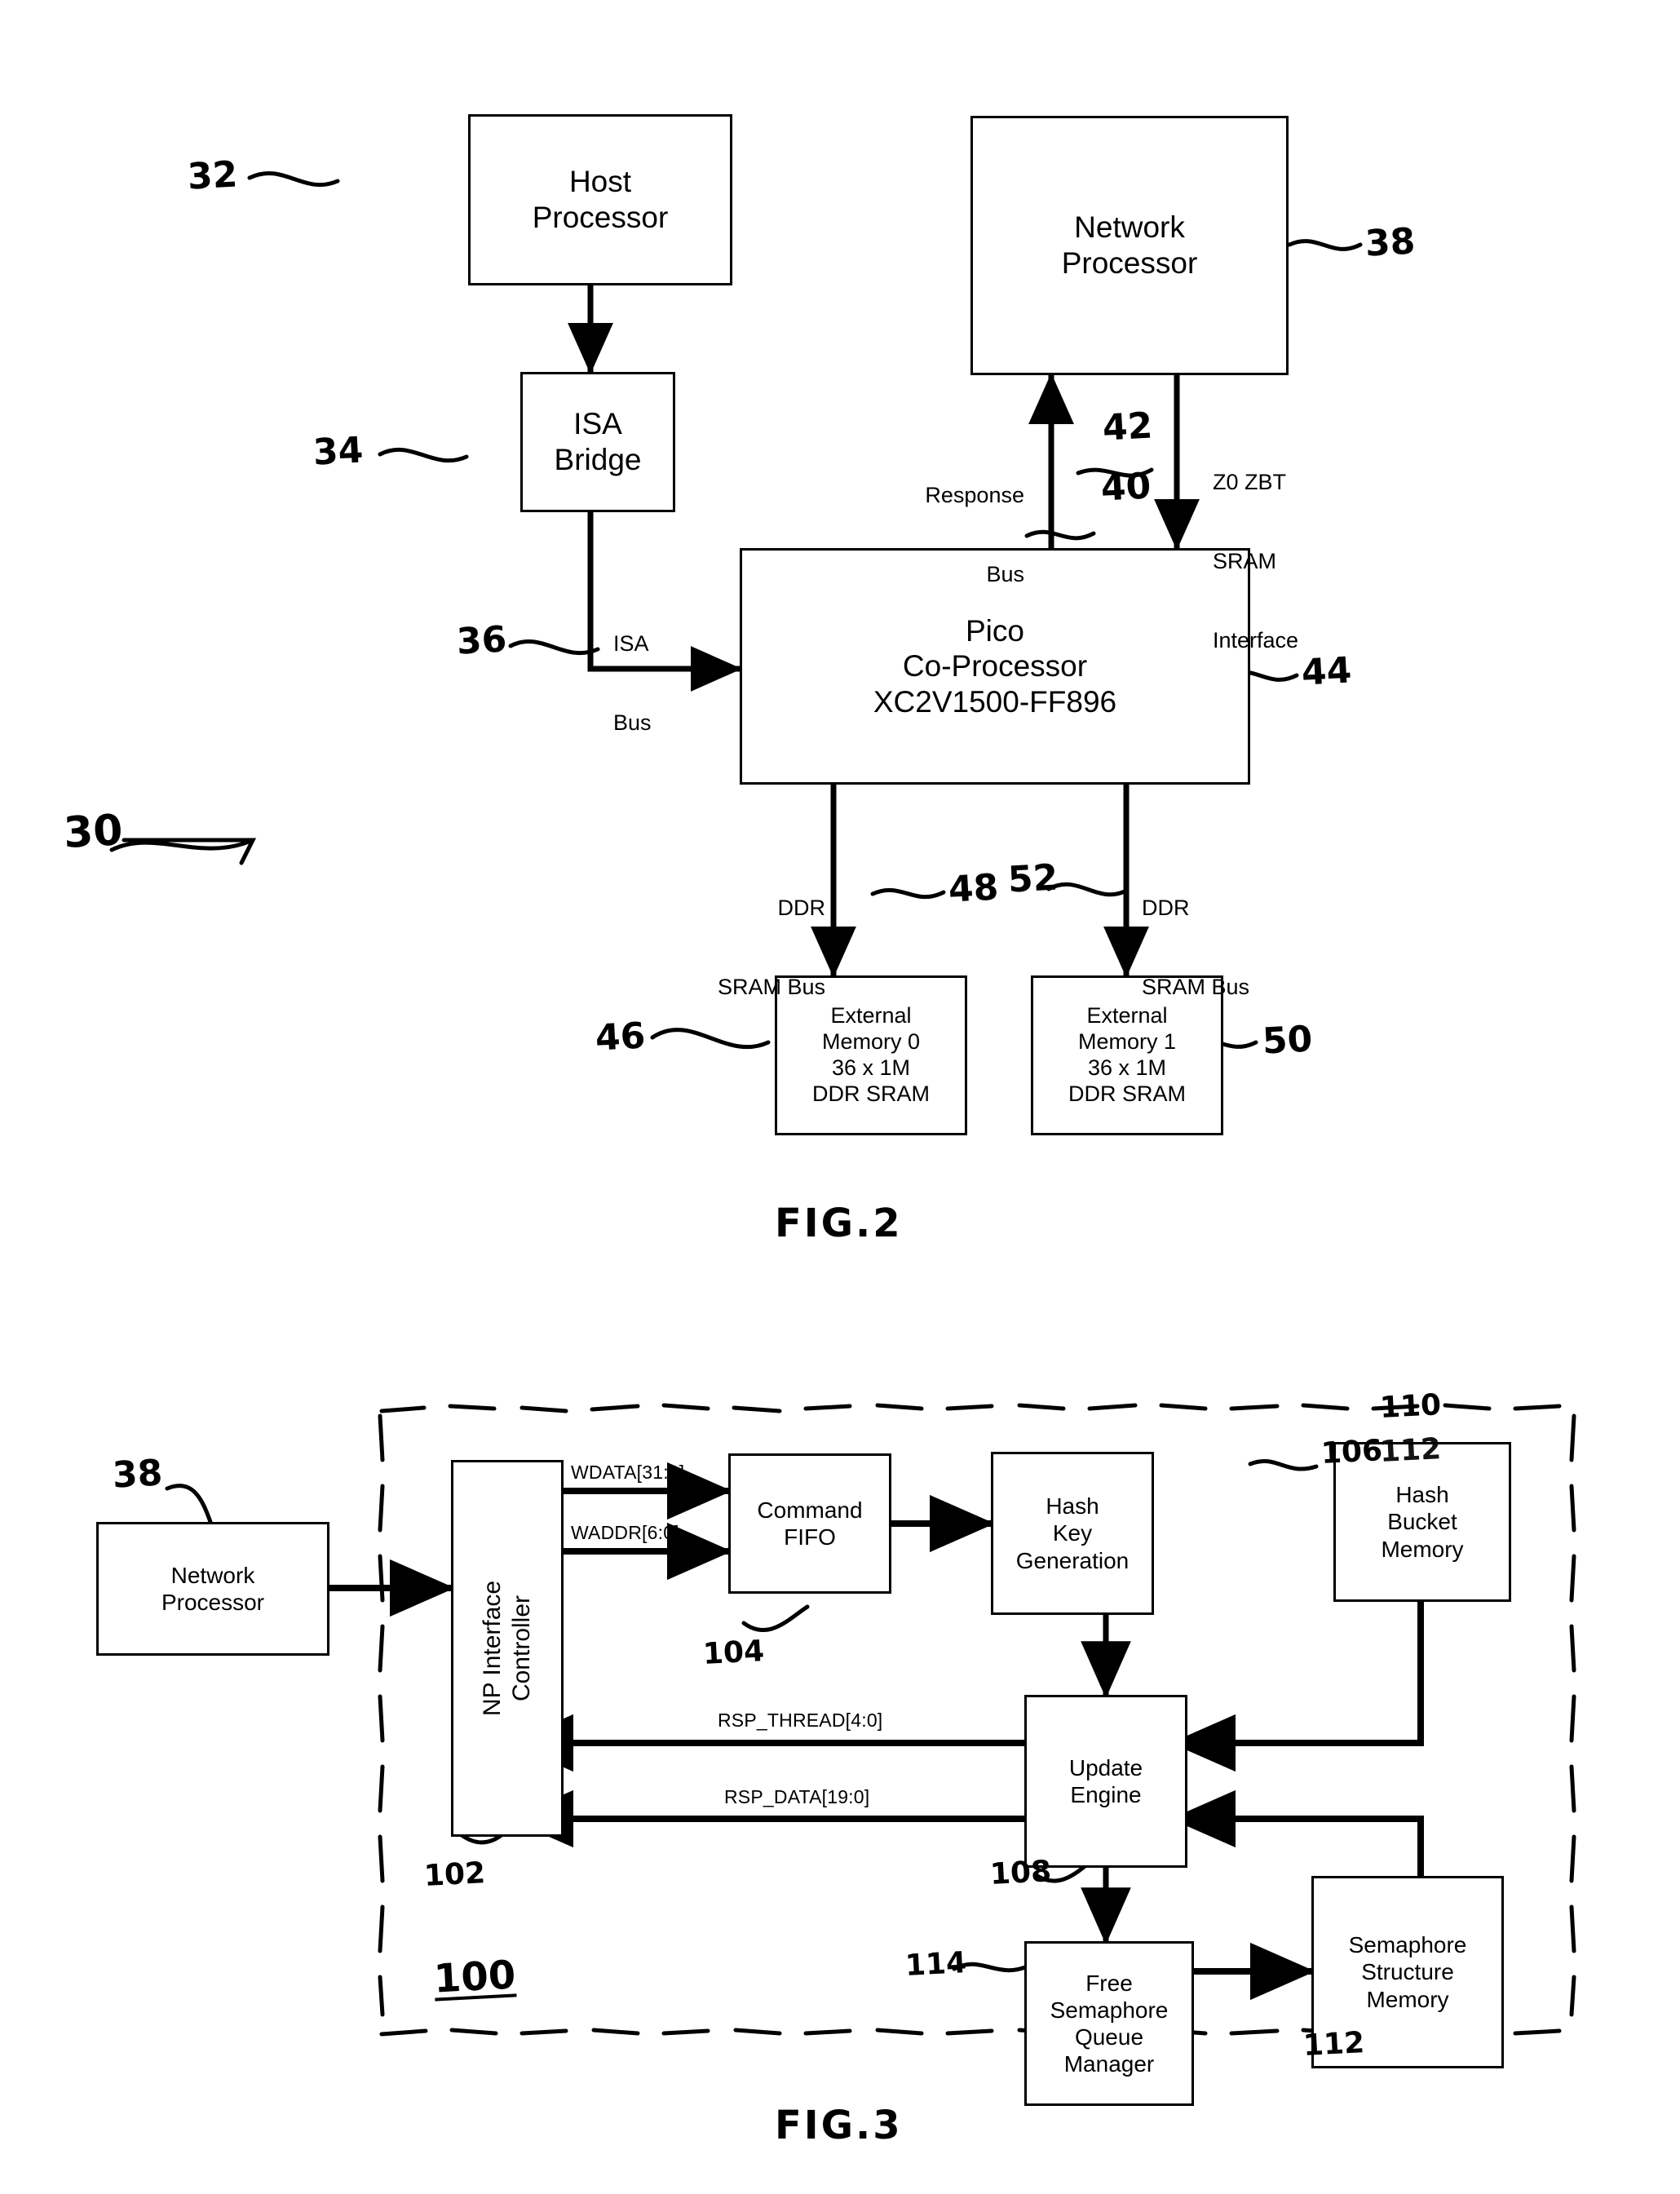  What do you see at coordinates (1109, 2037) in the screenshot?
I see `block-free-semaphore-queue-manager-line-2: Queue` at bounding box center [1109, 2037].